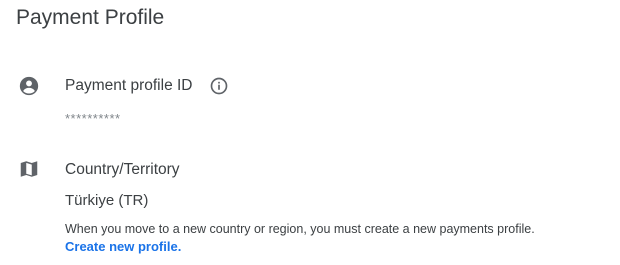  Describe the element at coordinates (29, 86) in the screenshot. I see `account-circle-icon` at that location.